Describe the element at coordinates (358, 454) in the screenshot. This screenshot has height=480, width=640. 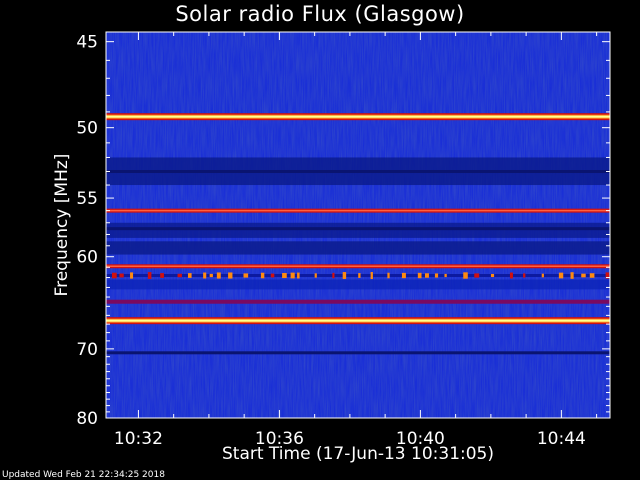
I see `x-axis-label: Start Time (17-Jun-13 10:31:05)` at that location.